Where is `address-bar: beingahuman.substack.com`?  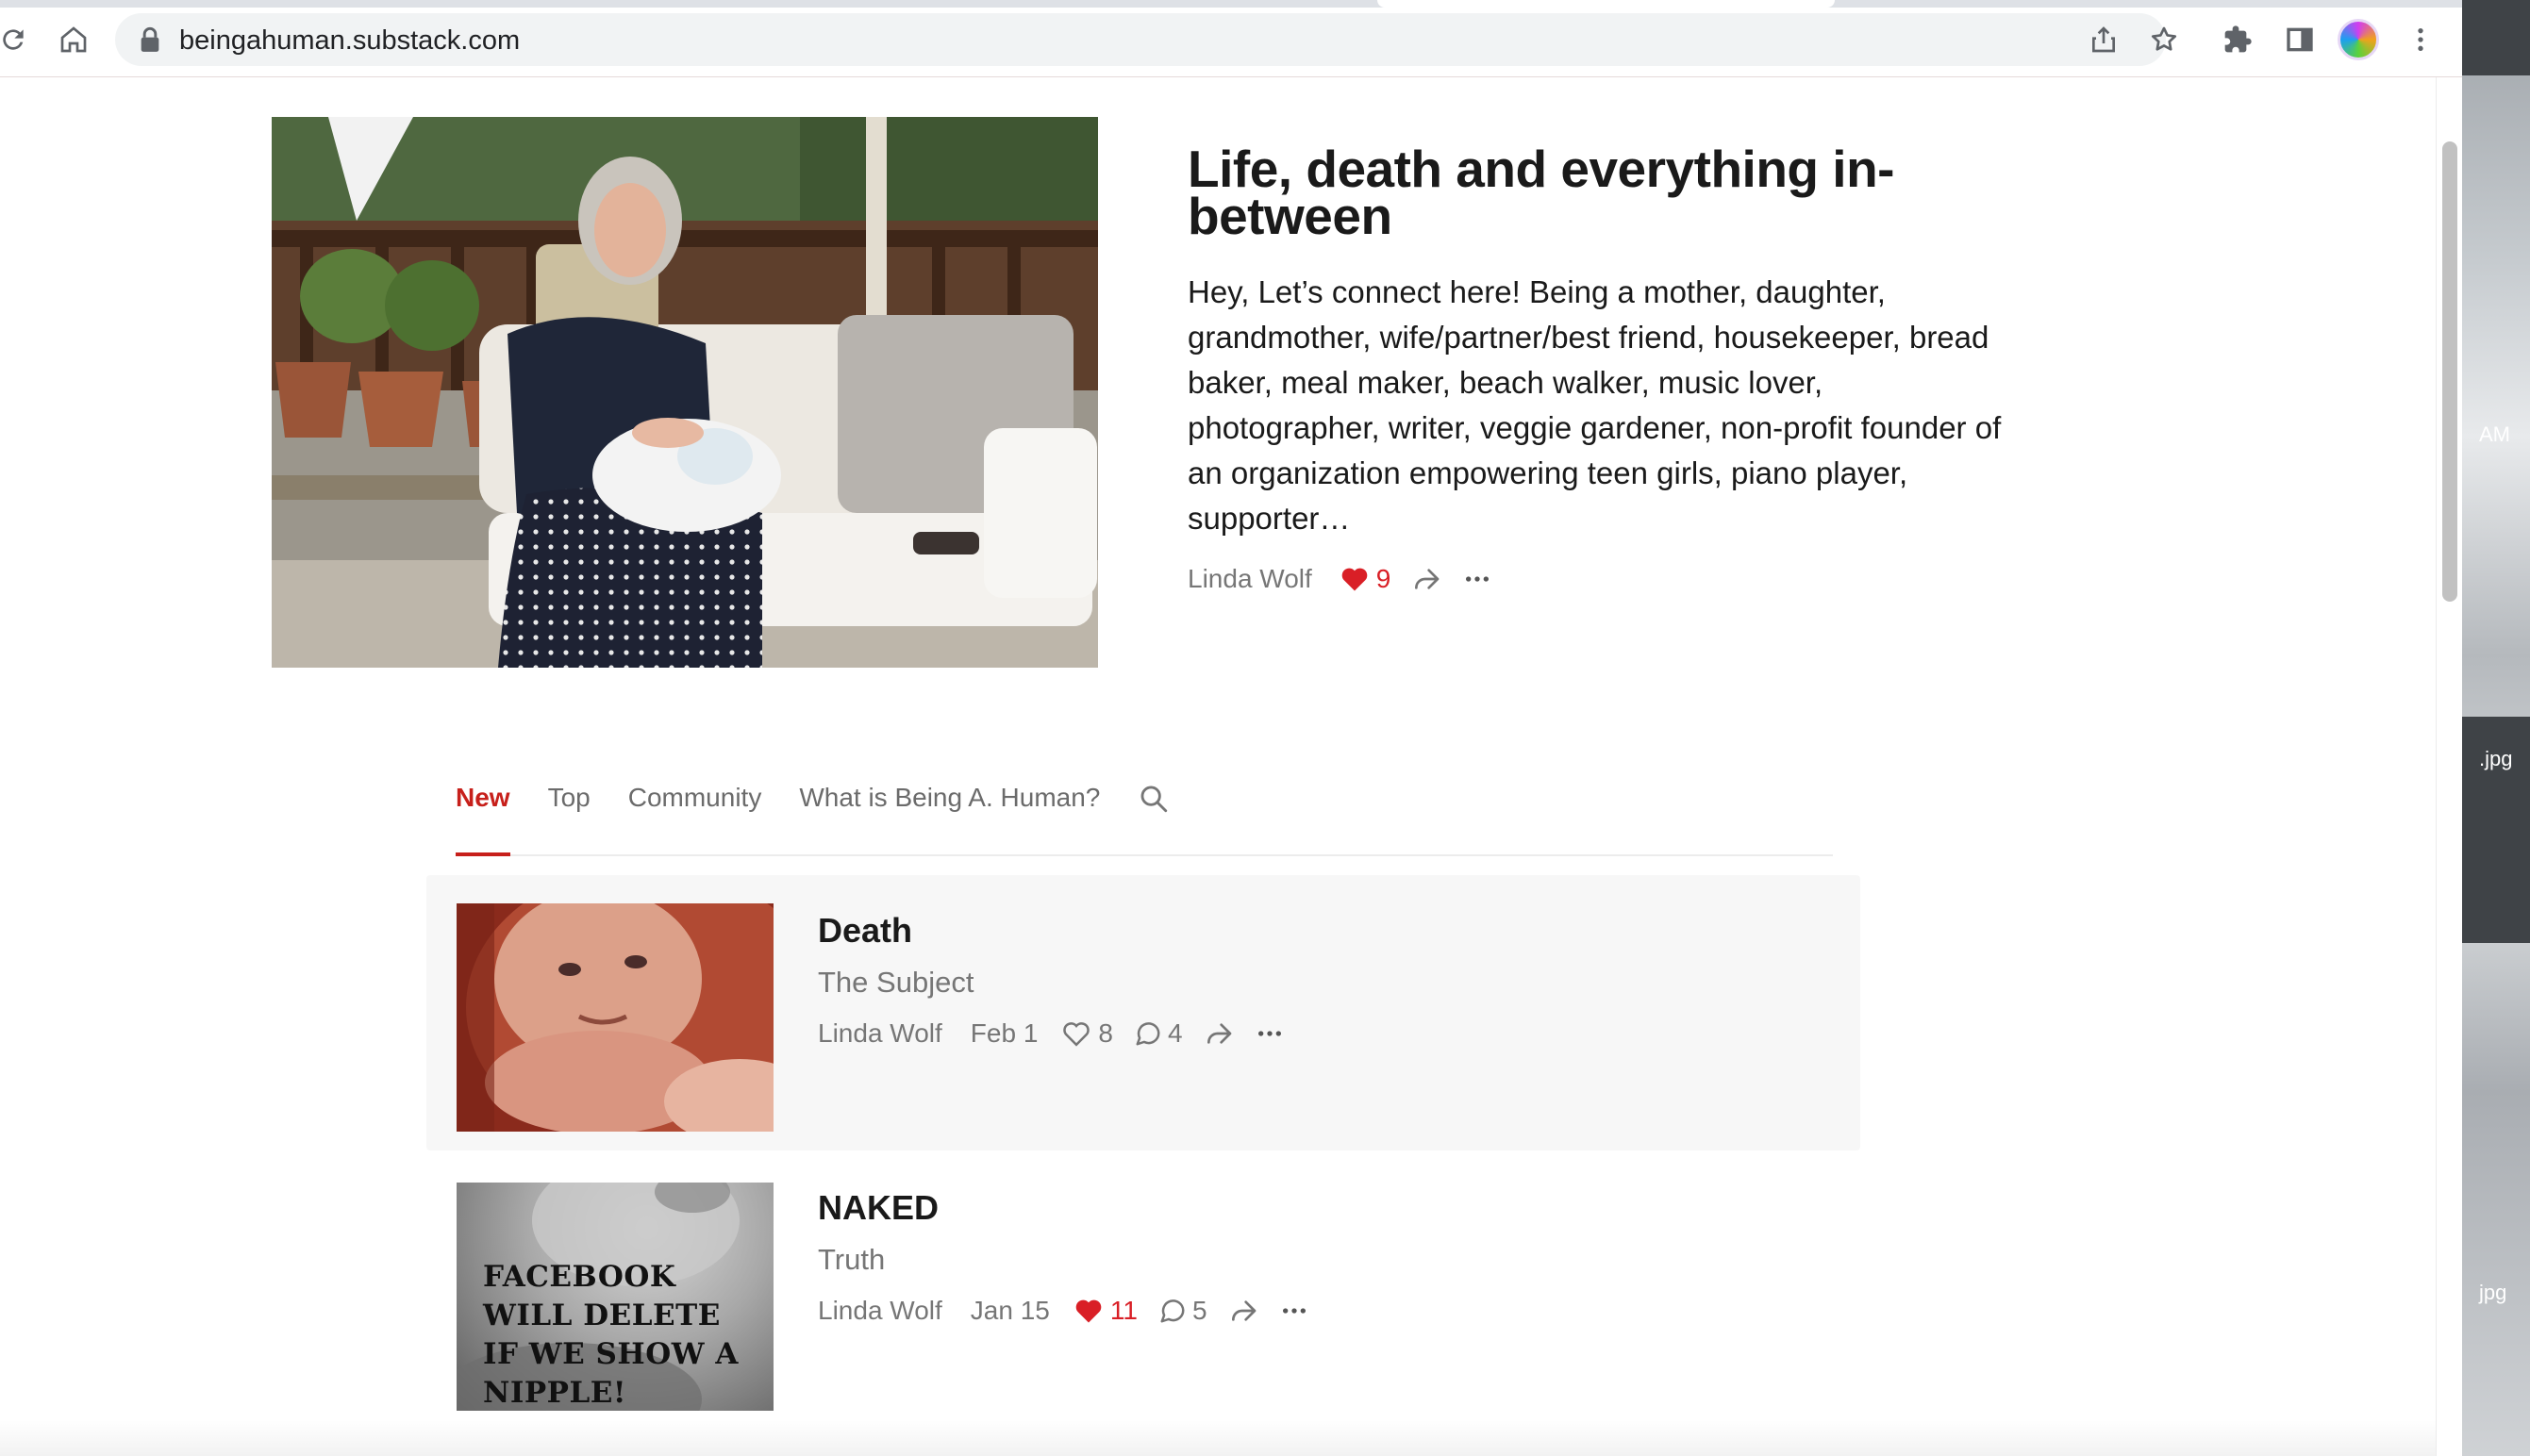 address-bar: beingahuman.substack.com is located at coordinates (1140, 39).